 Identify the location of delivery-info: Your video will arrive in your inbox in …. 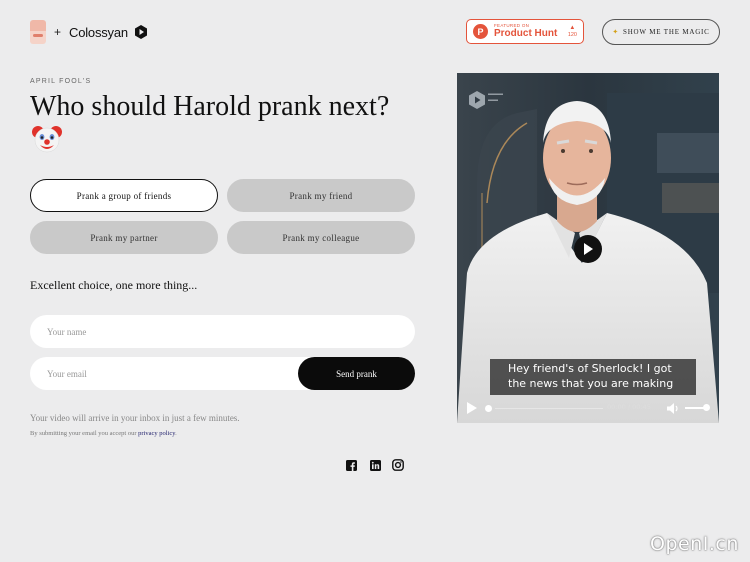
(135, 418).